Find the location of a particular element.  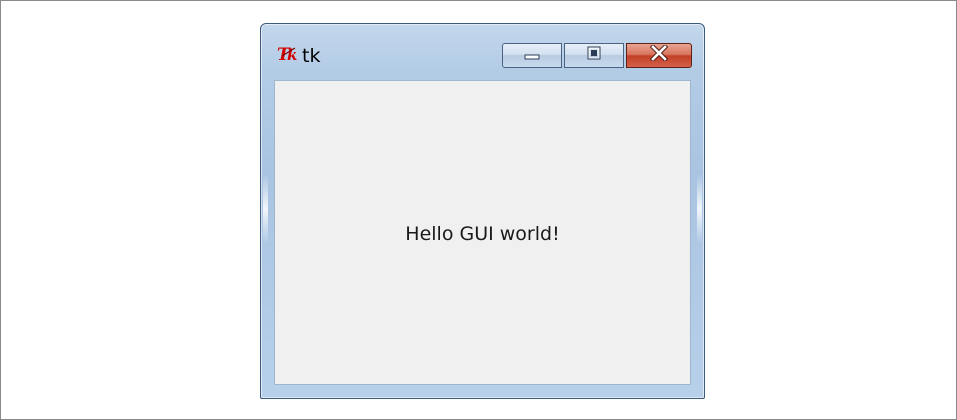

maximize-button is located at coordinates (594, 55).